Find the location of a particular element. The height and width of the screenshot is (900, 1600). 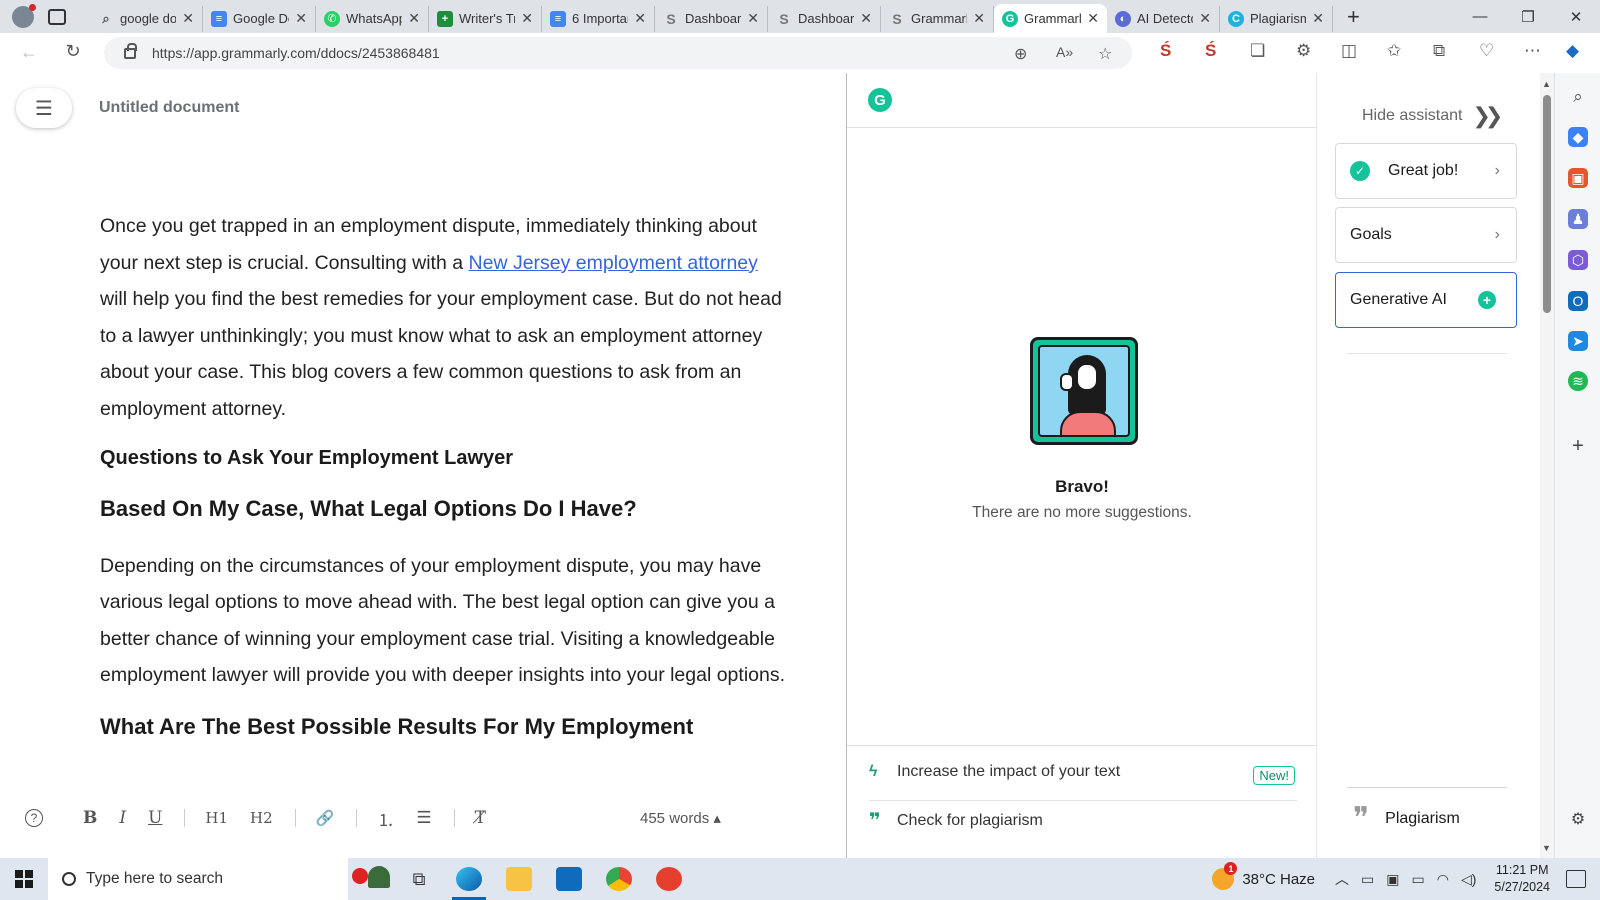

taskbar-file-explorer is located at coordinates (519, 879).